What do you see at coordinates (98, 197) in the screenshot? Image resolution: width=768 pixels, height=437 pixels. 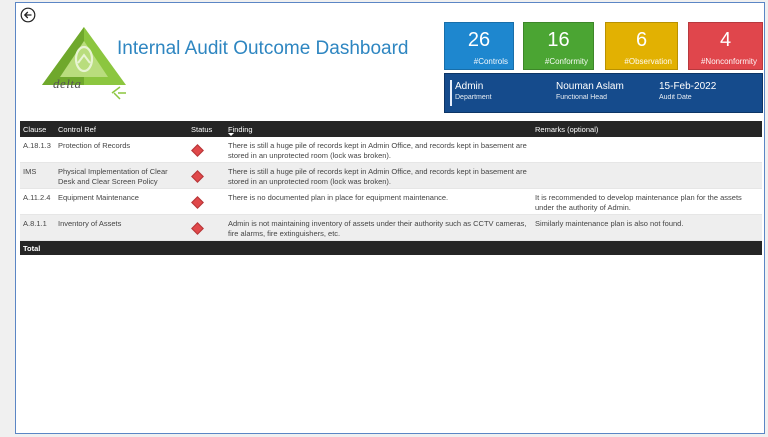 I see `control-ref-cell: Equipment Maintenance` at bounding box center [98, 197].